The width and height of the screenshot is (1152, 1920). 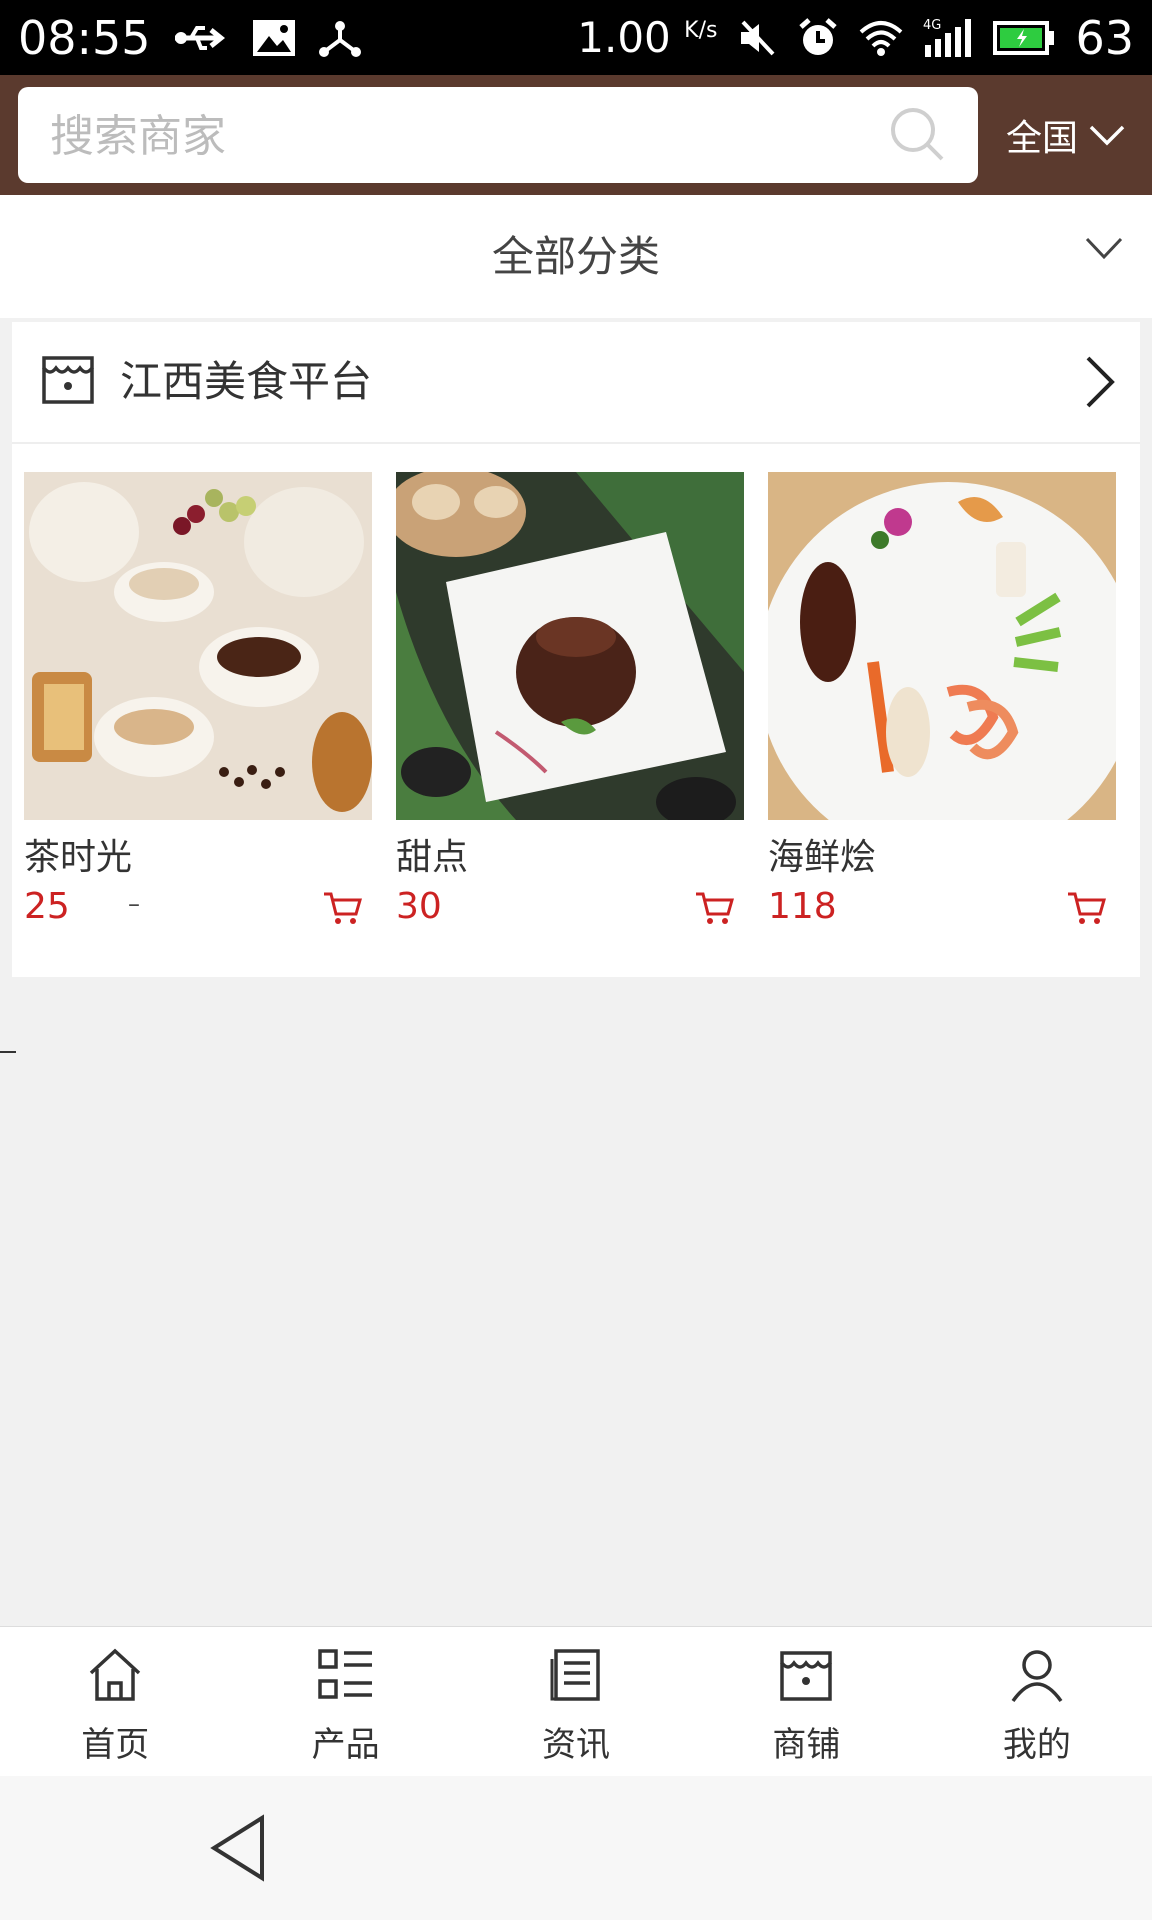 I want to click on back-icon, so click(x=238, y=1850).